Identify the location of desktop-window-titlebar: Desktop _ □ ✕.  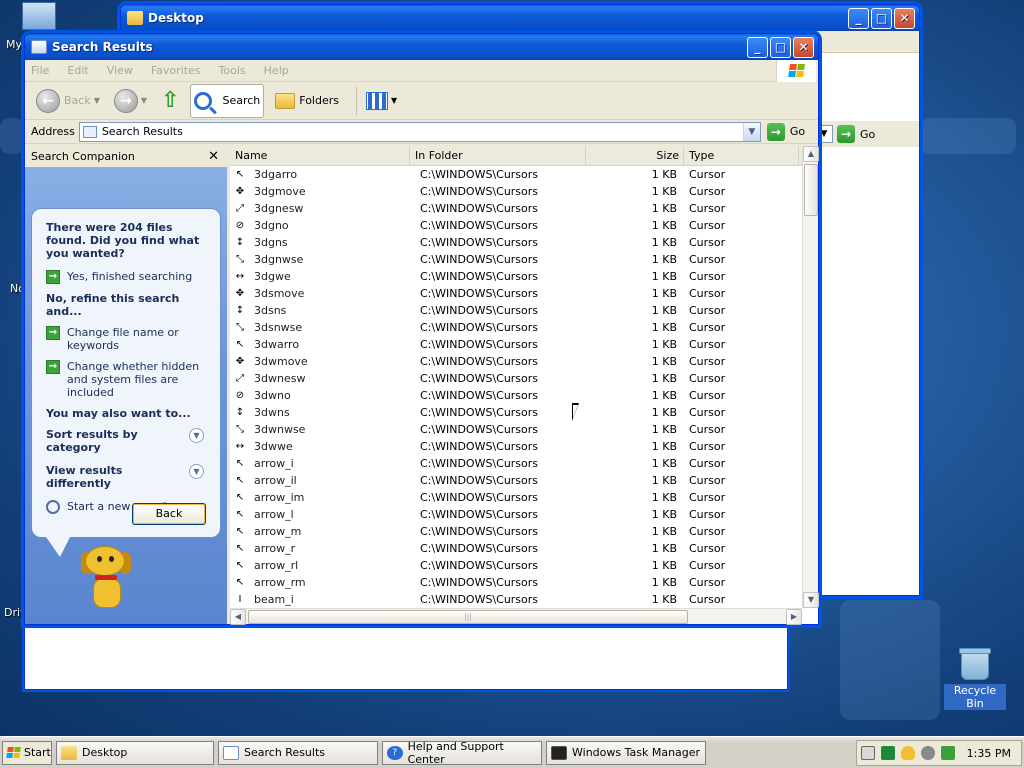
(520, 18).